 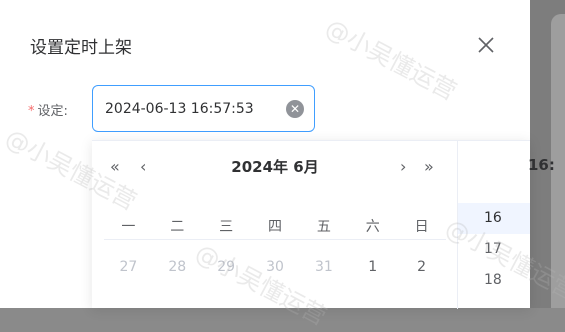 What do you see at coordinates (275, 166) in the screenshot?
I see `calendar-header: « ‹ 2024年 6月 › »` at bounding box center [275, 166].